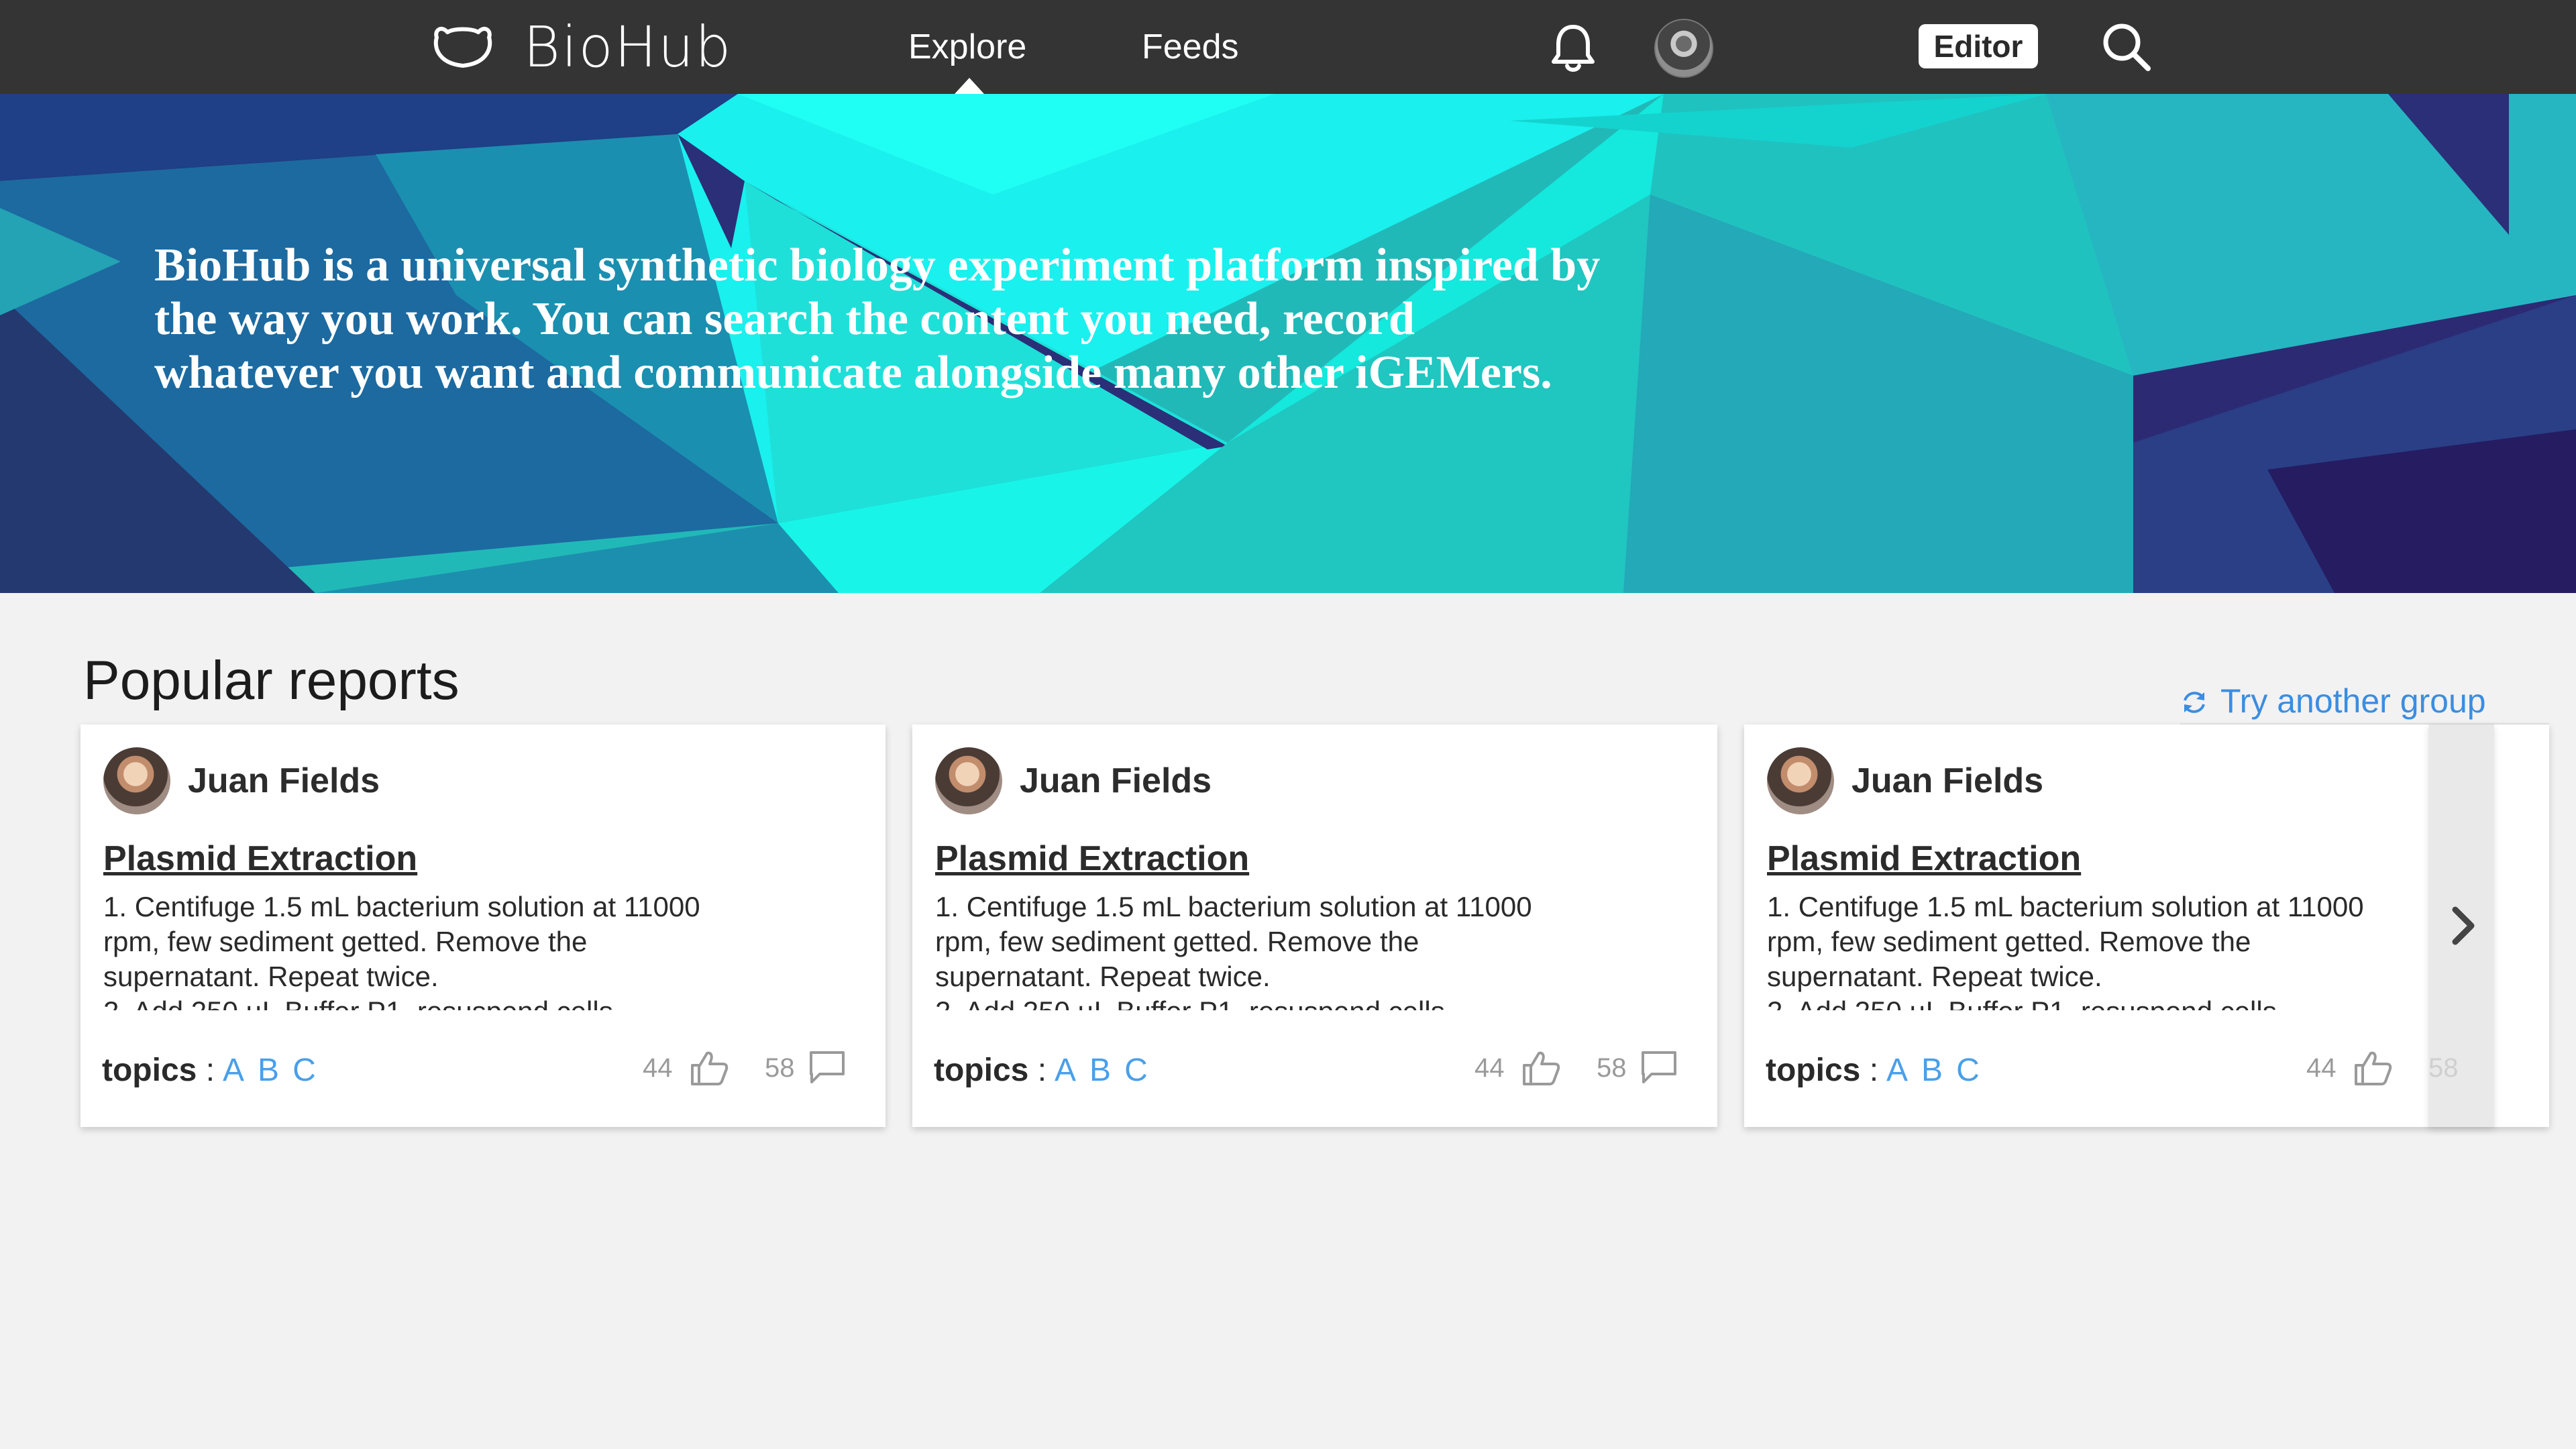 This screenshot has height=1449, width=2576. What do you see at coordinates (463, 47) in the screenshot?
I see `bear-logo-icon` at bounding box center [463, 47].